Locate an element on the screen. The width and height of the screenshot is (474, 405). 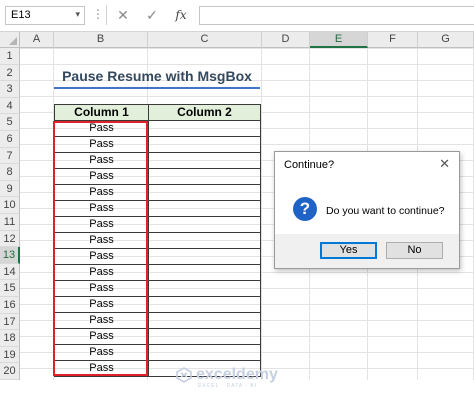
column-header: Column 2 is located at coordinates (204, 112).